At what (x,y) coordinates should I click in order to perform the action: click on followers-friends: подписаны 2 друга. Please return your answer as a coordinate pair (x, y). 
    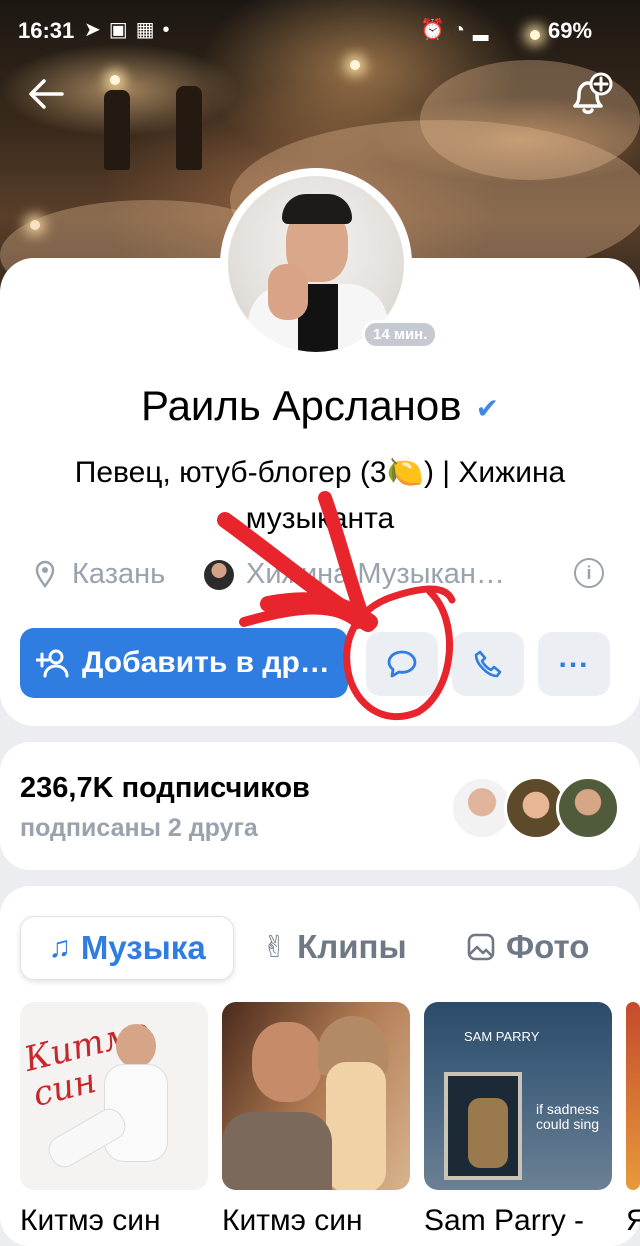
    Looking at the image, I should click on (139, 828).